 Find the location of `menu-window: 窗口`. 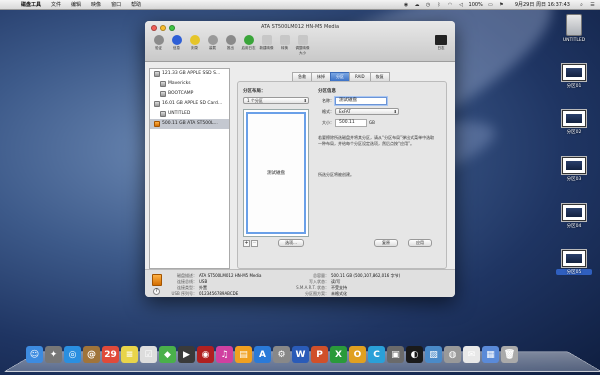

menu-window: 窗口 is located at coordinates (116, 4).